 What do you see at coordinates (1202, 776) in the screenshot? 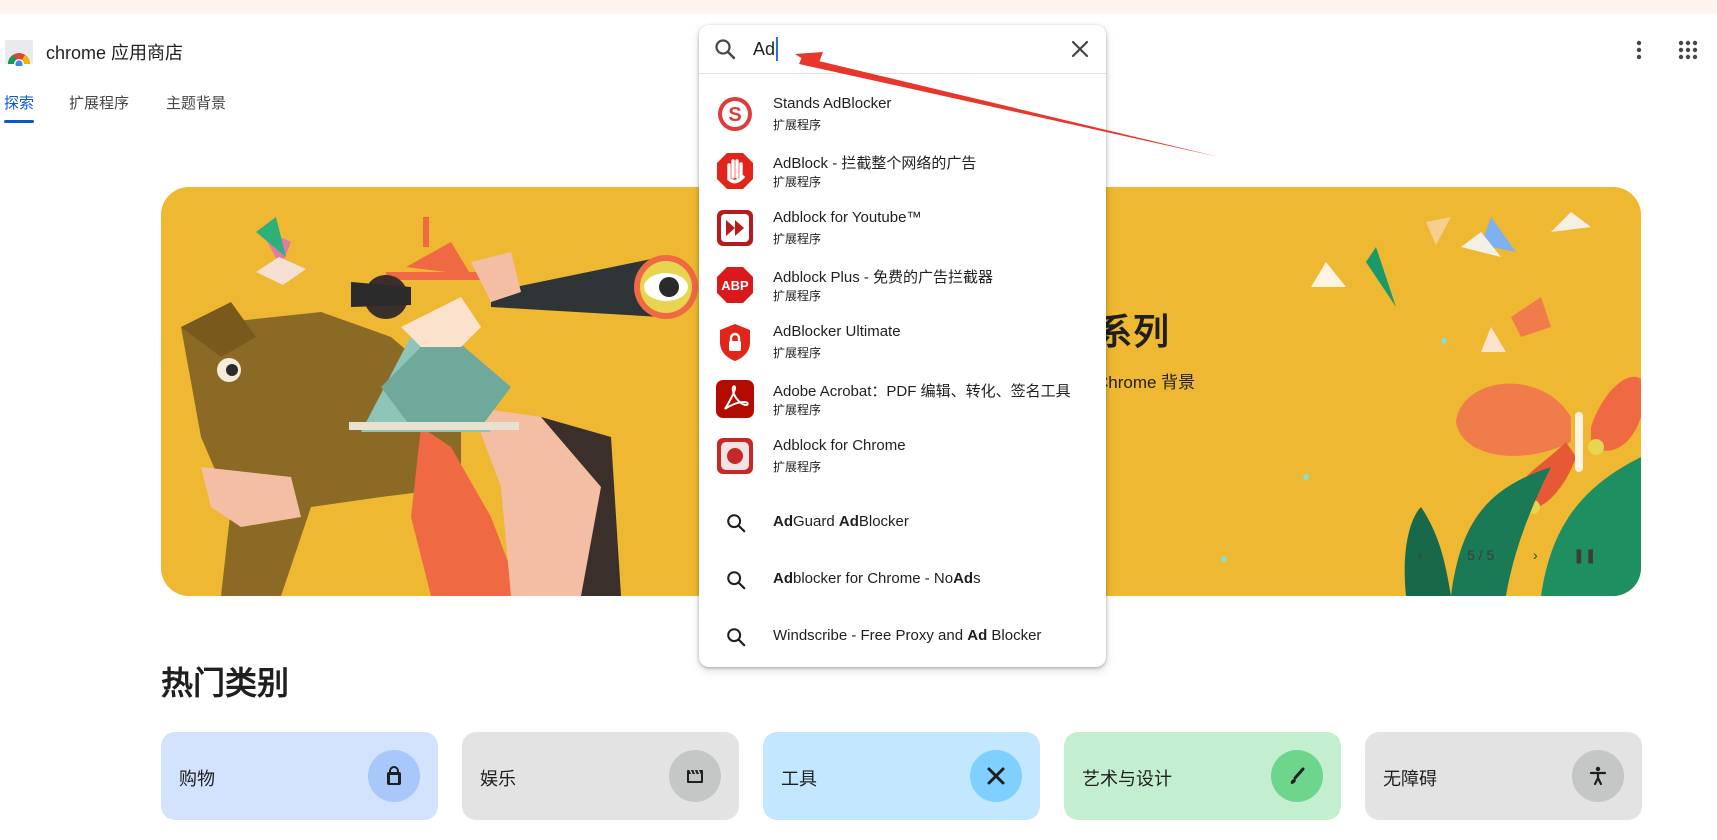
I see `category-art-design: 艺术与设计` at bounding box center [1202, 776].